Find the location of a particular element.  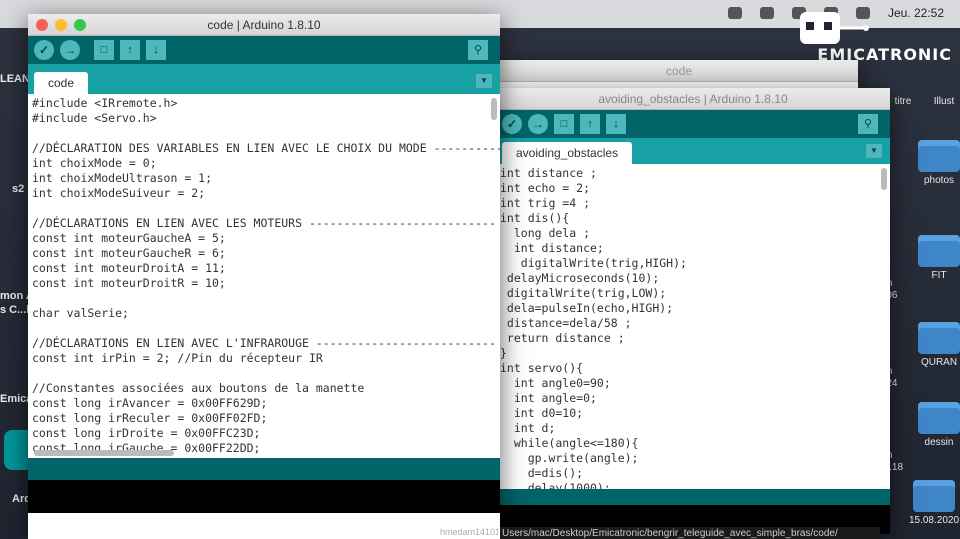

tab-avoiding-obstacles: avoiding_obstacles is located at coordinates (567, 153).